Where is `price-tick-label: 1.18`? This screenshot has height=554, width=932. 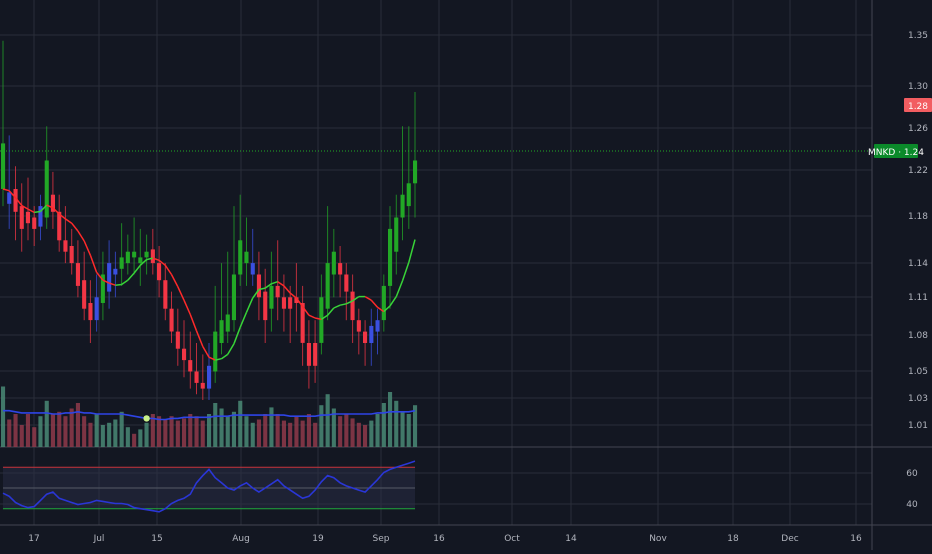 price-tick-label: 1.18 is located at coordinates (918, 217).